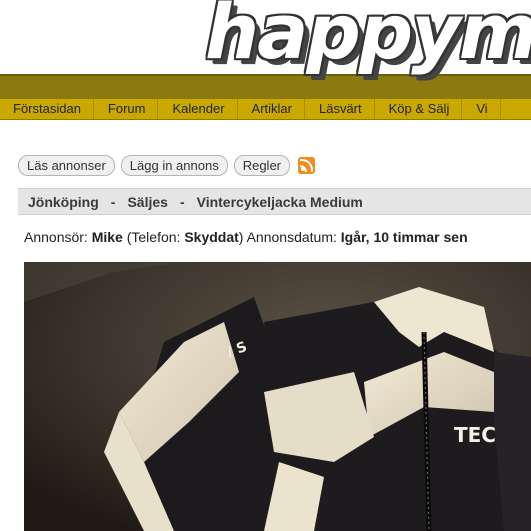  Describe the element at coordinates (147, 202) in the screenshot. I see `breadcrumb-category: Säljes` at that location.